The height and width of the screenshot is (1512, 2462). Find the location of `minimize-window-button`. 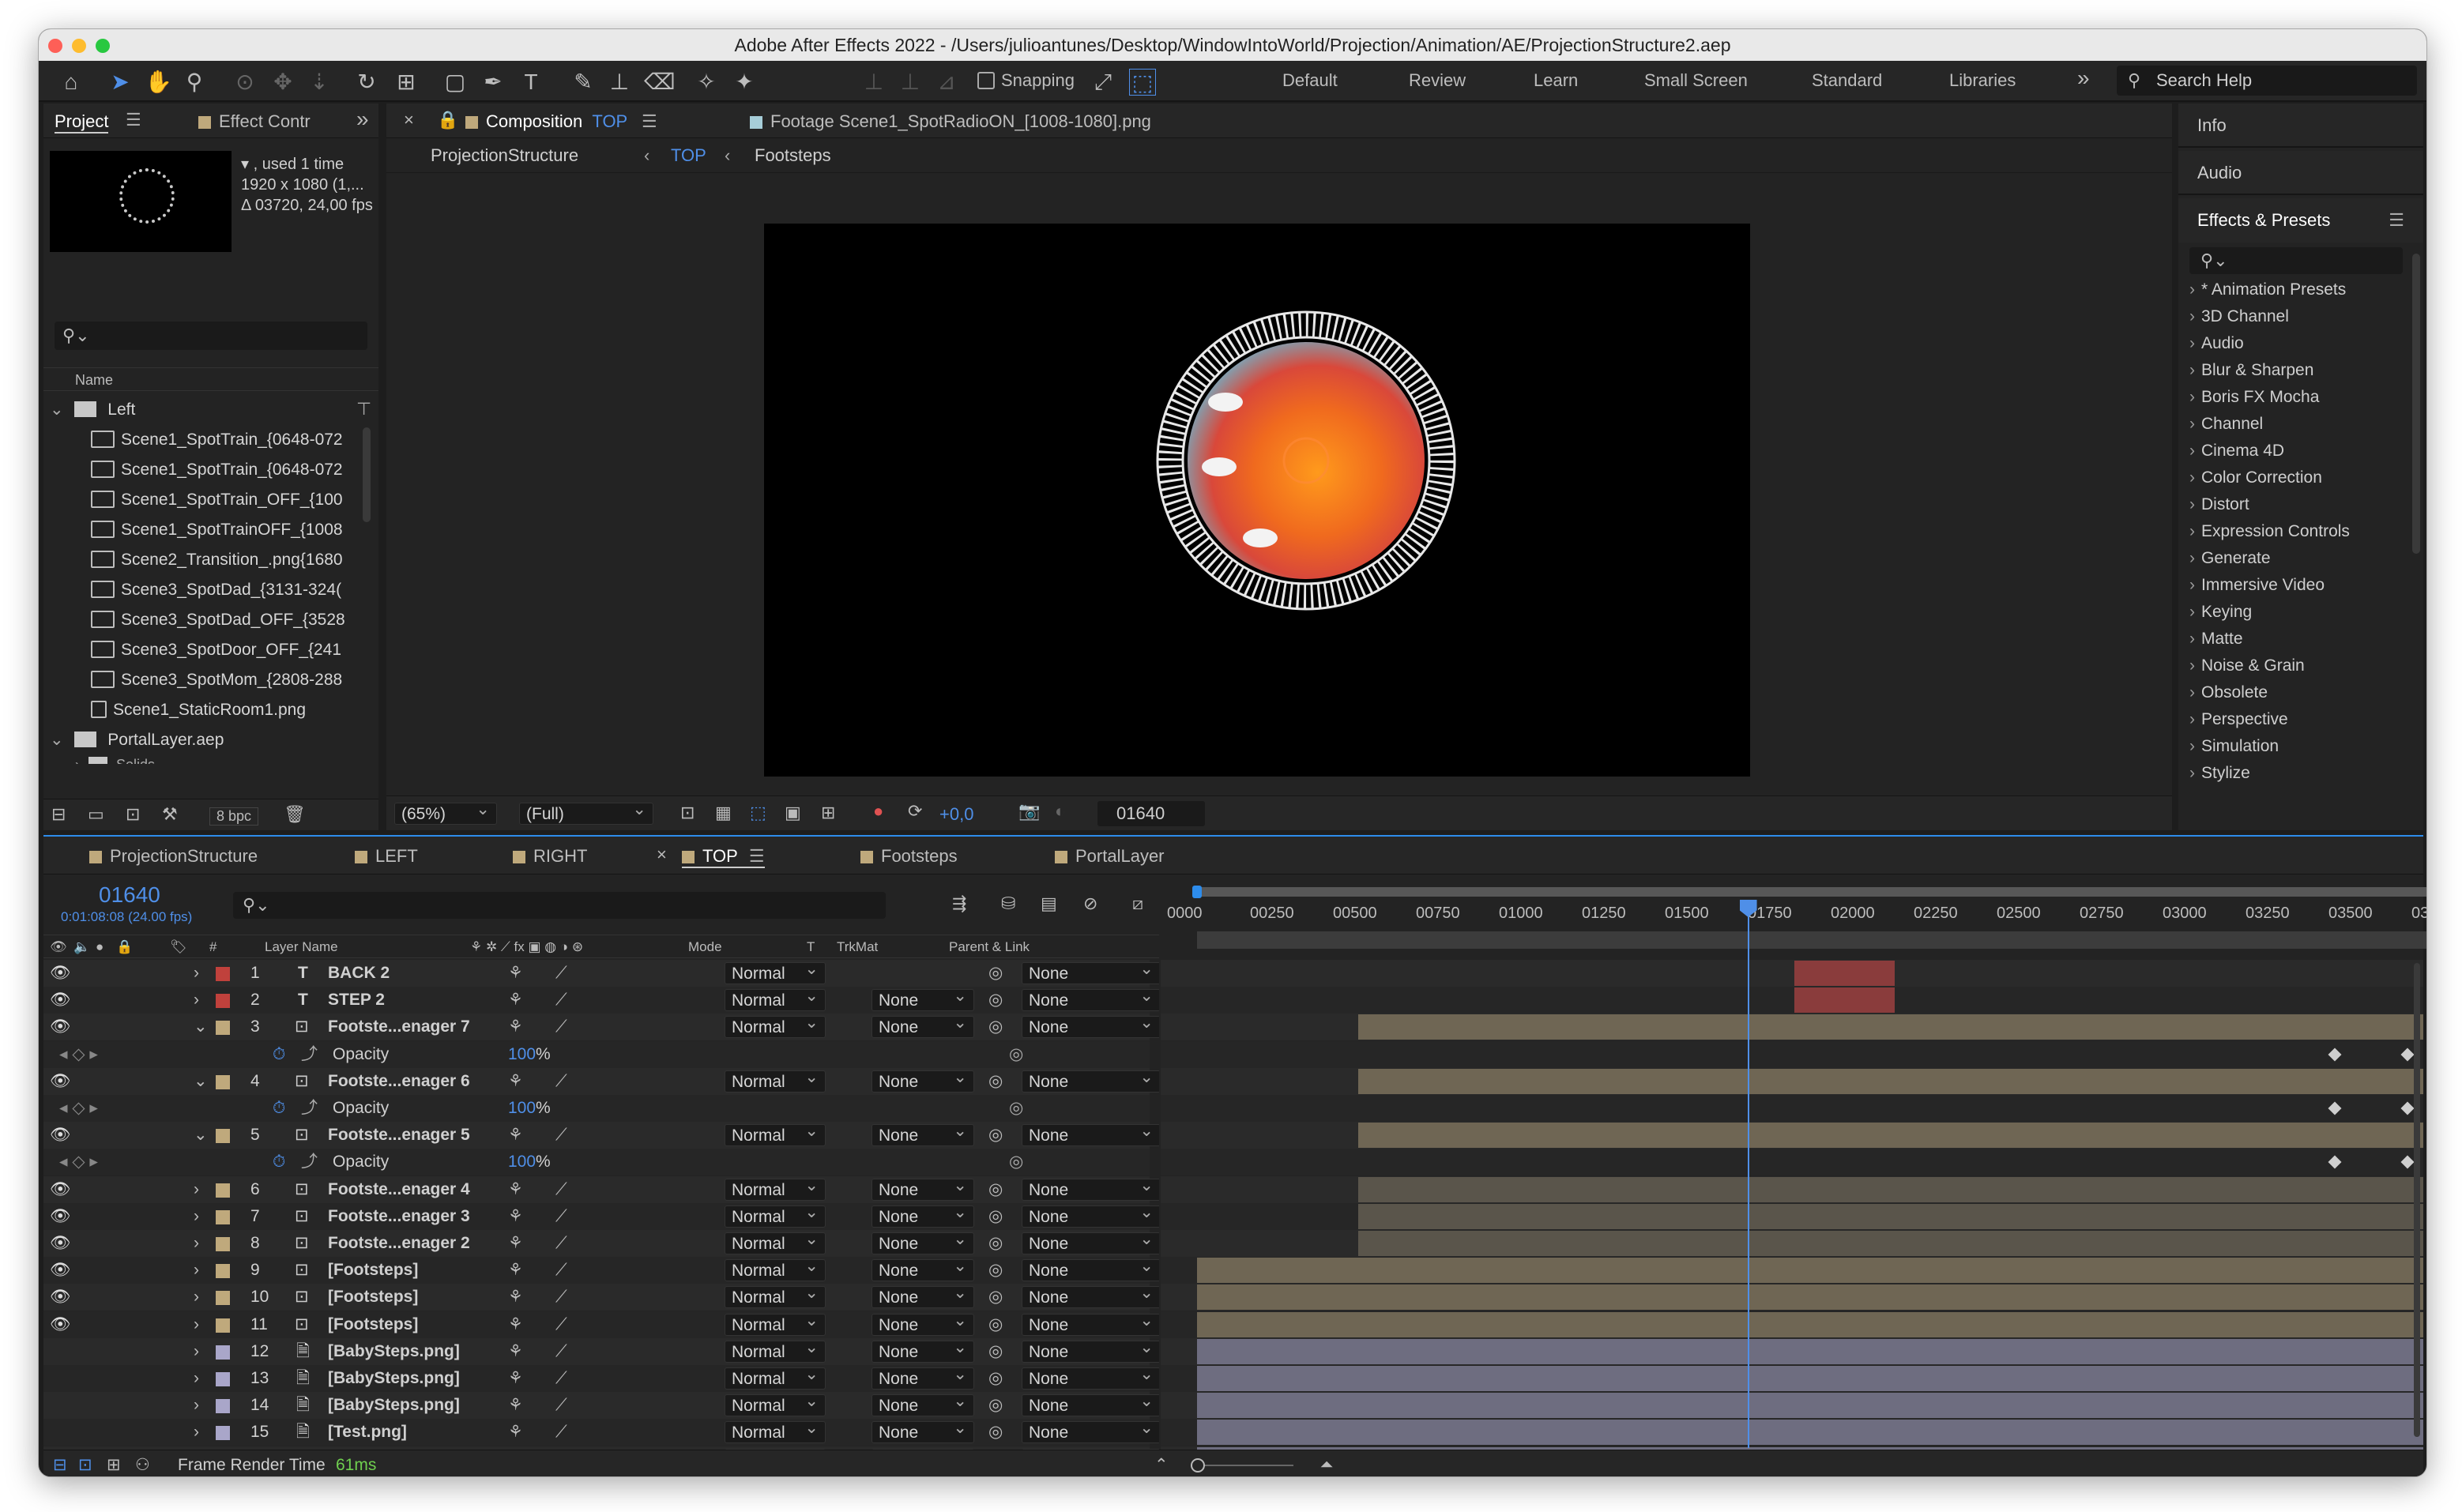

minimize-window-button is located at coordinates (79, 46).